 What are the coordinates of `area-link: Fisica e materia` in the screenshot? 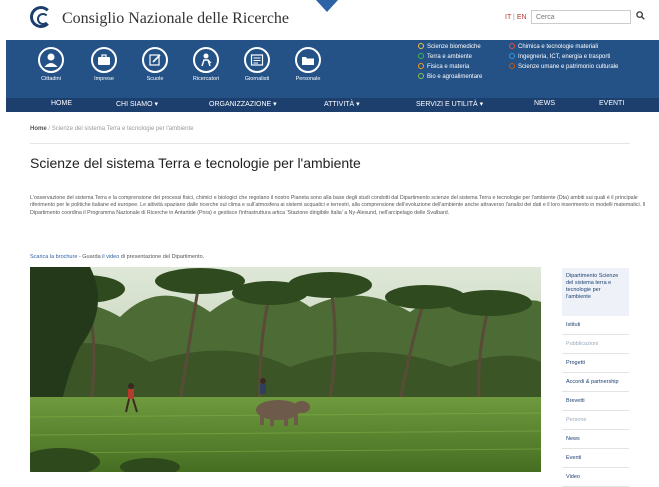 It's located at (450, 68).